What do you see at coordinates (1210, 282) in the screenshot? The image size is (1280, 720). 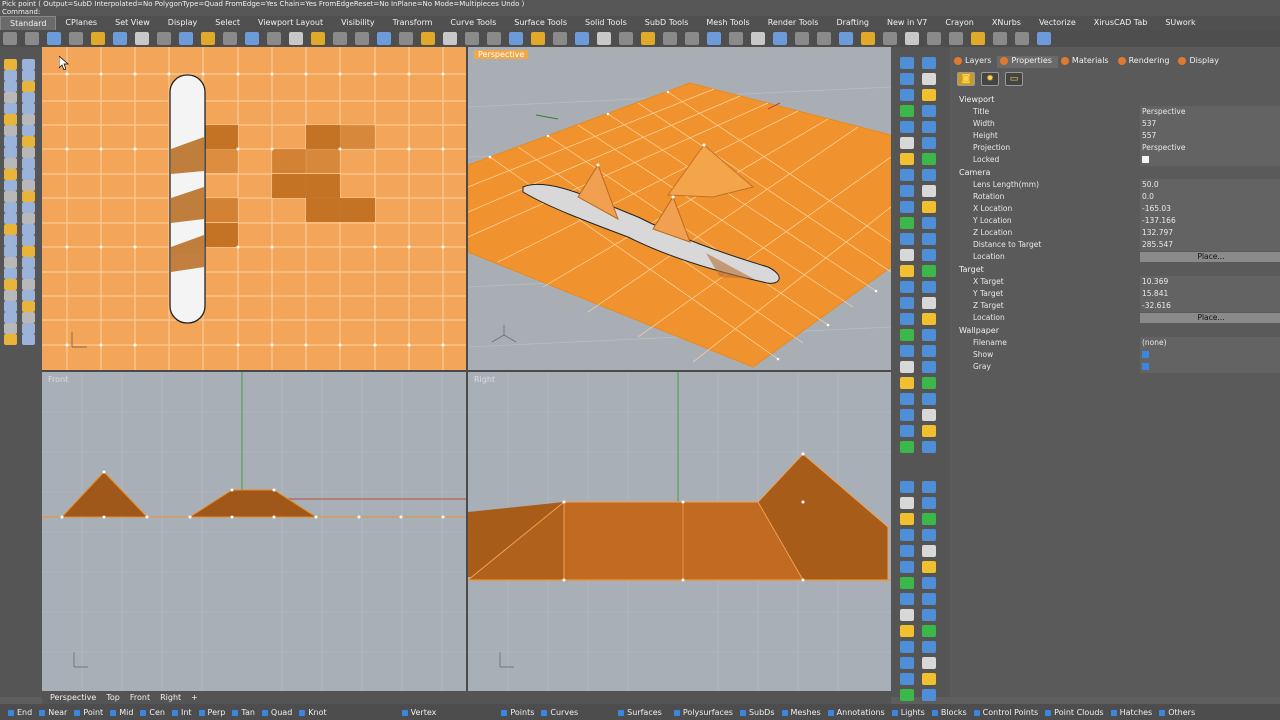 I see `property-value: 10.369` at bounding box center [1210, 282].